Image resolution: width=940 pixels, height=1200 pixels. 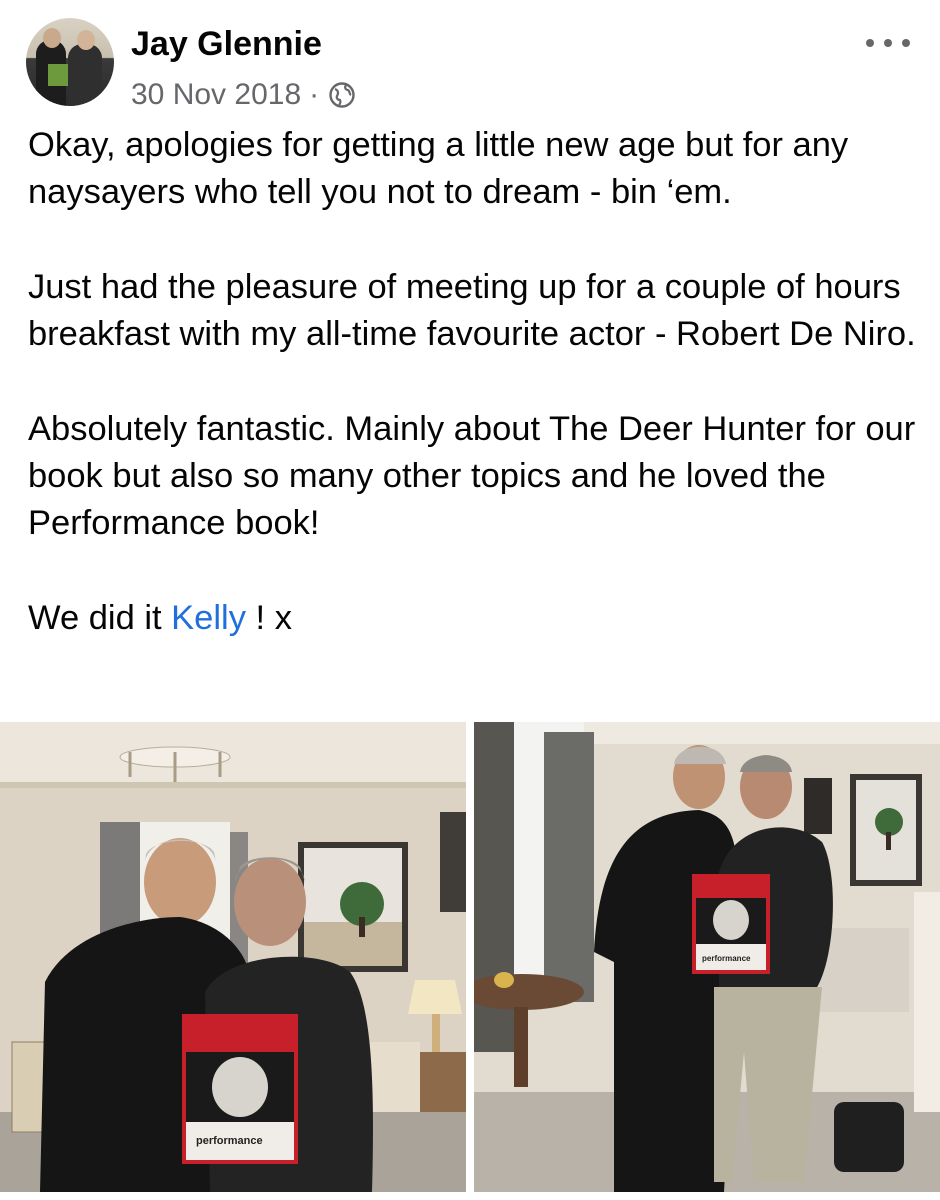 I want to click on post-meta: 30 Nov 2018 ·, so click(x=244, y=95).